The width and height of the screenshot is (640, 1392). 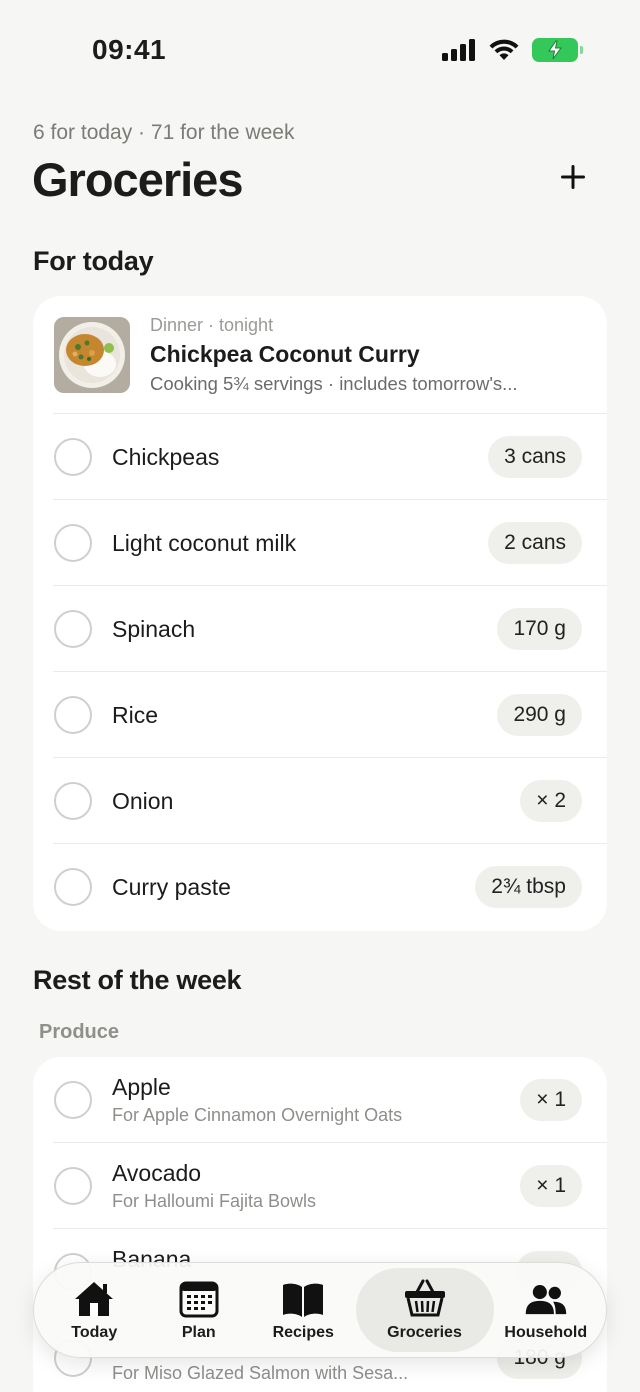 I want to click on page-title: Groceries, so click(x=137, y=179).